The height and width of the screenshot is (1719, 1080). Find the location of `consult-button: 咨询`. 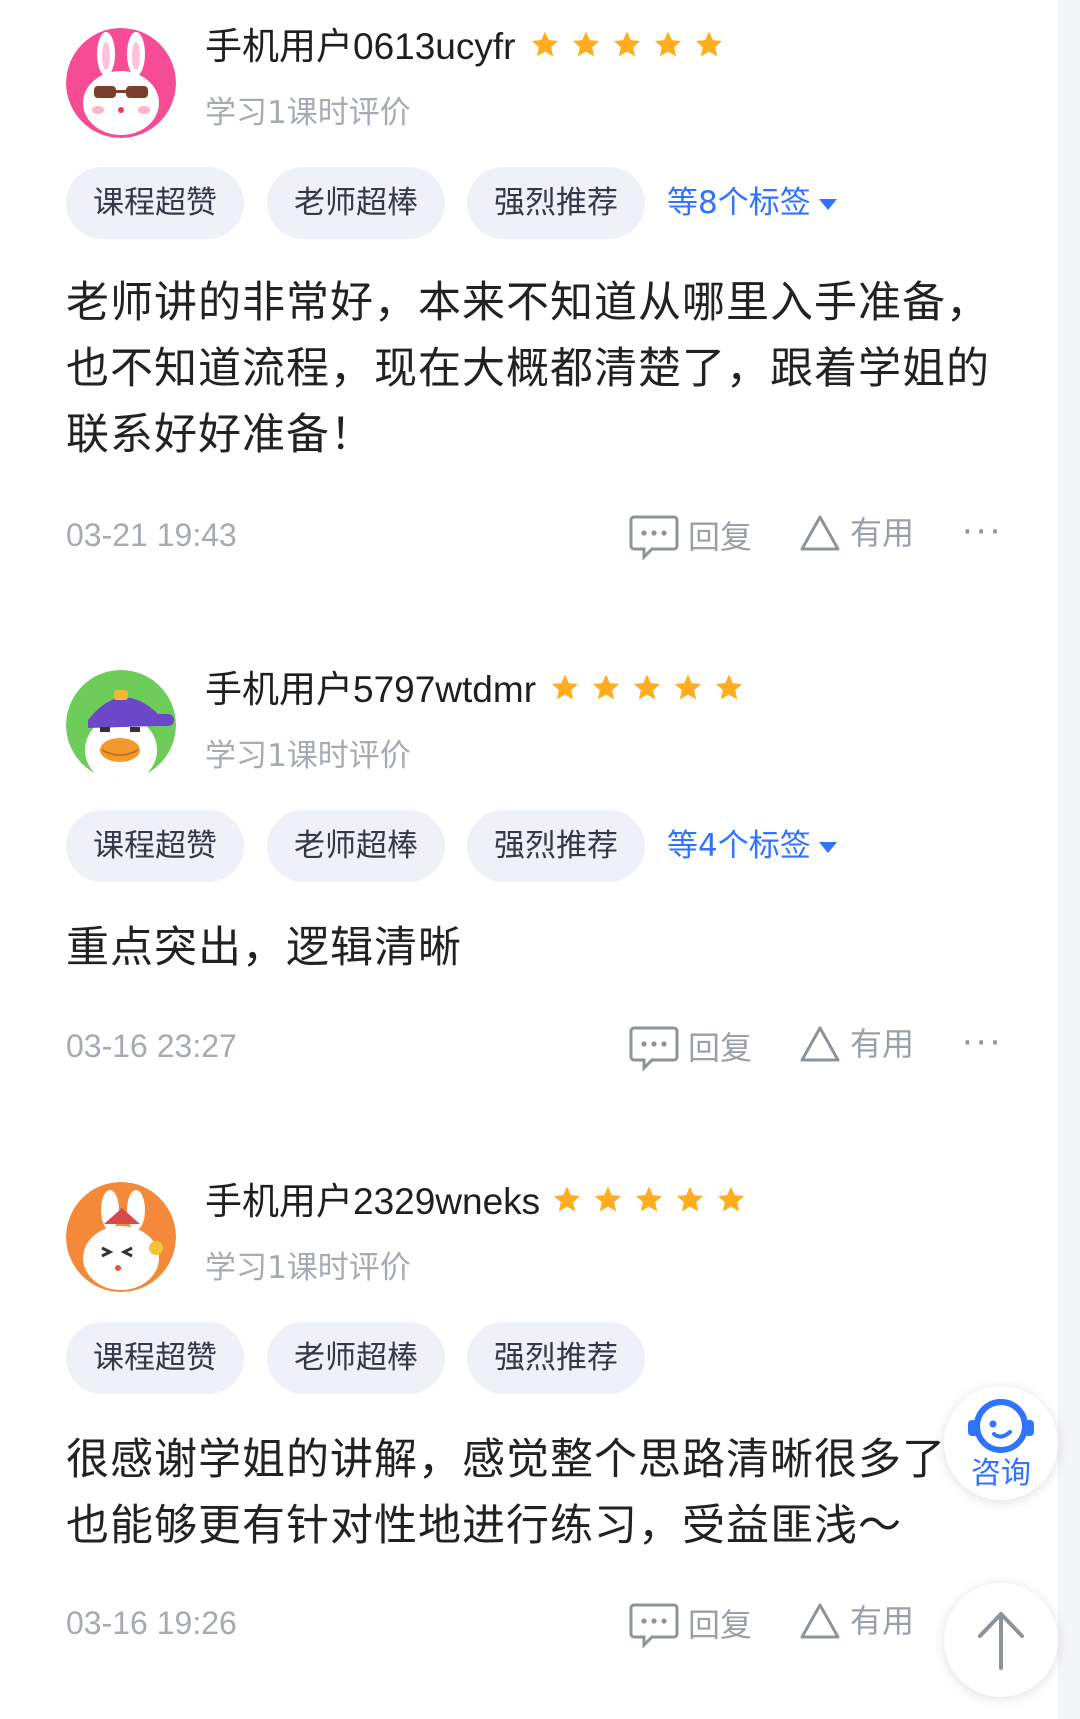

consult-button: 咨询 is located at coordinates (1001, 1443).